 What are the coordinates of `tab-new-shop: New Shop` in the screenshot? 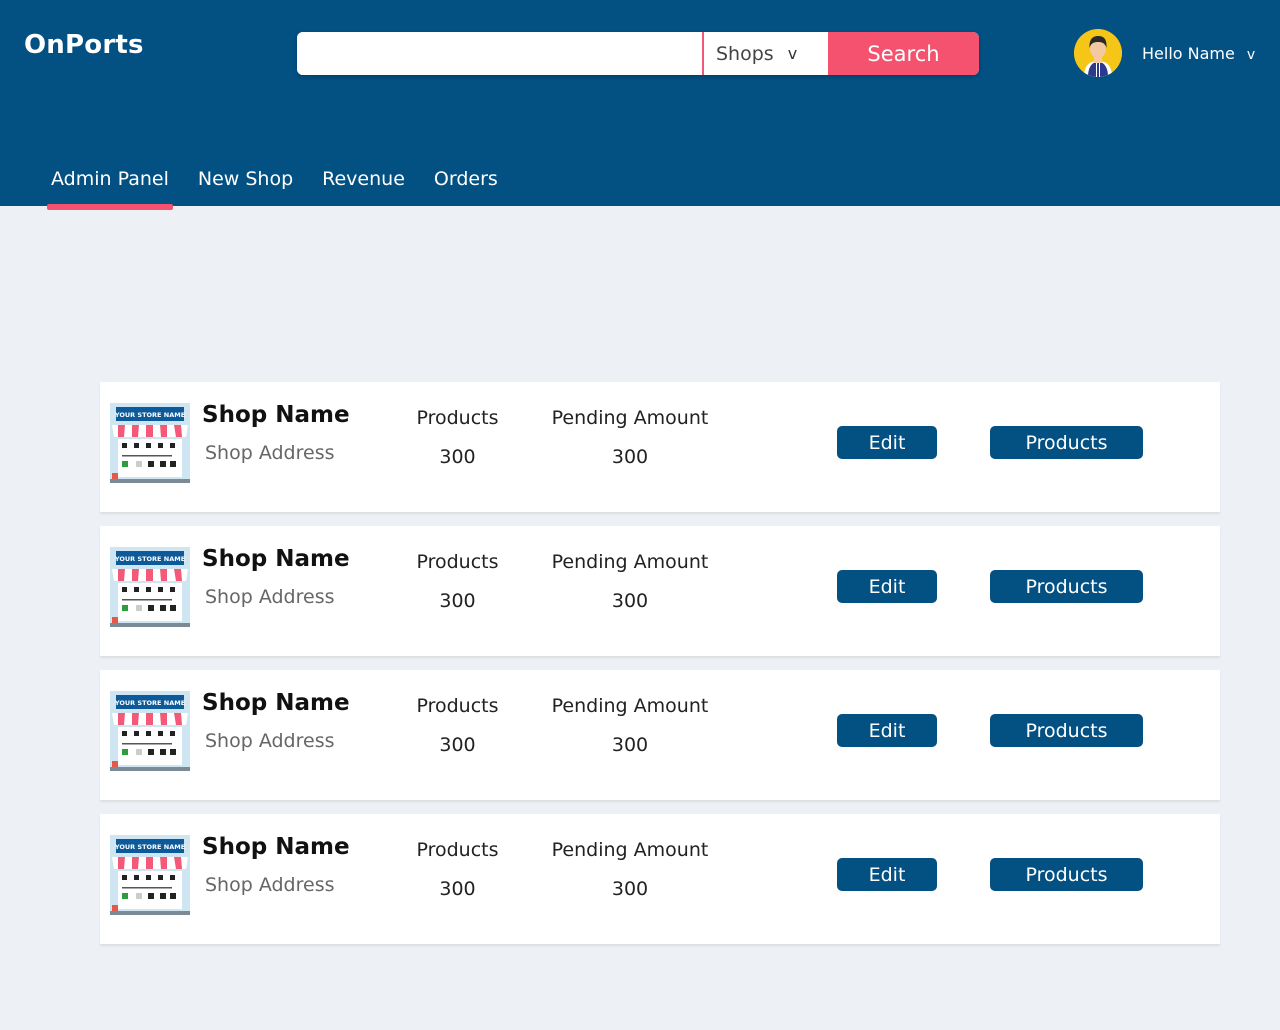 It's located at (245, 187).